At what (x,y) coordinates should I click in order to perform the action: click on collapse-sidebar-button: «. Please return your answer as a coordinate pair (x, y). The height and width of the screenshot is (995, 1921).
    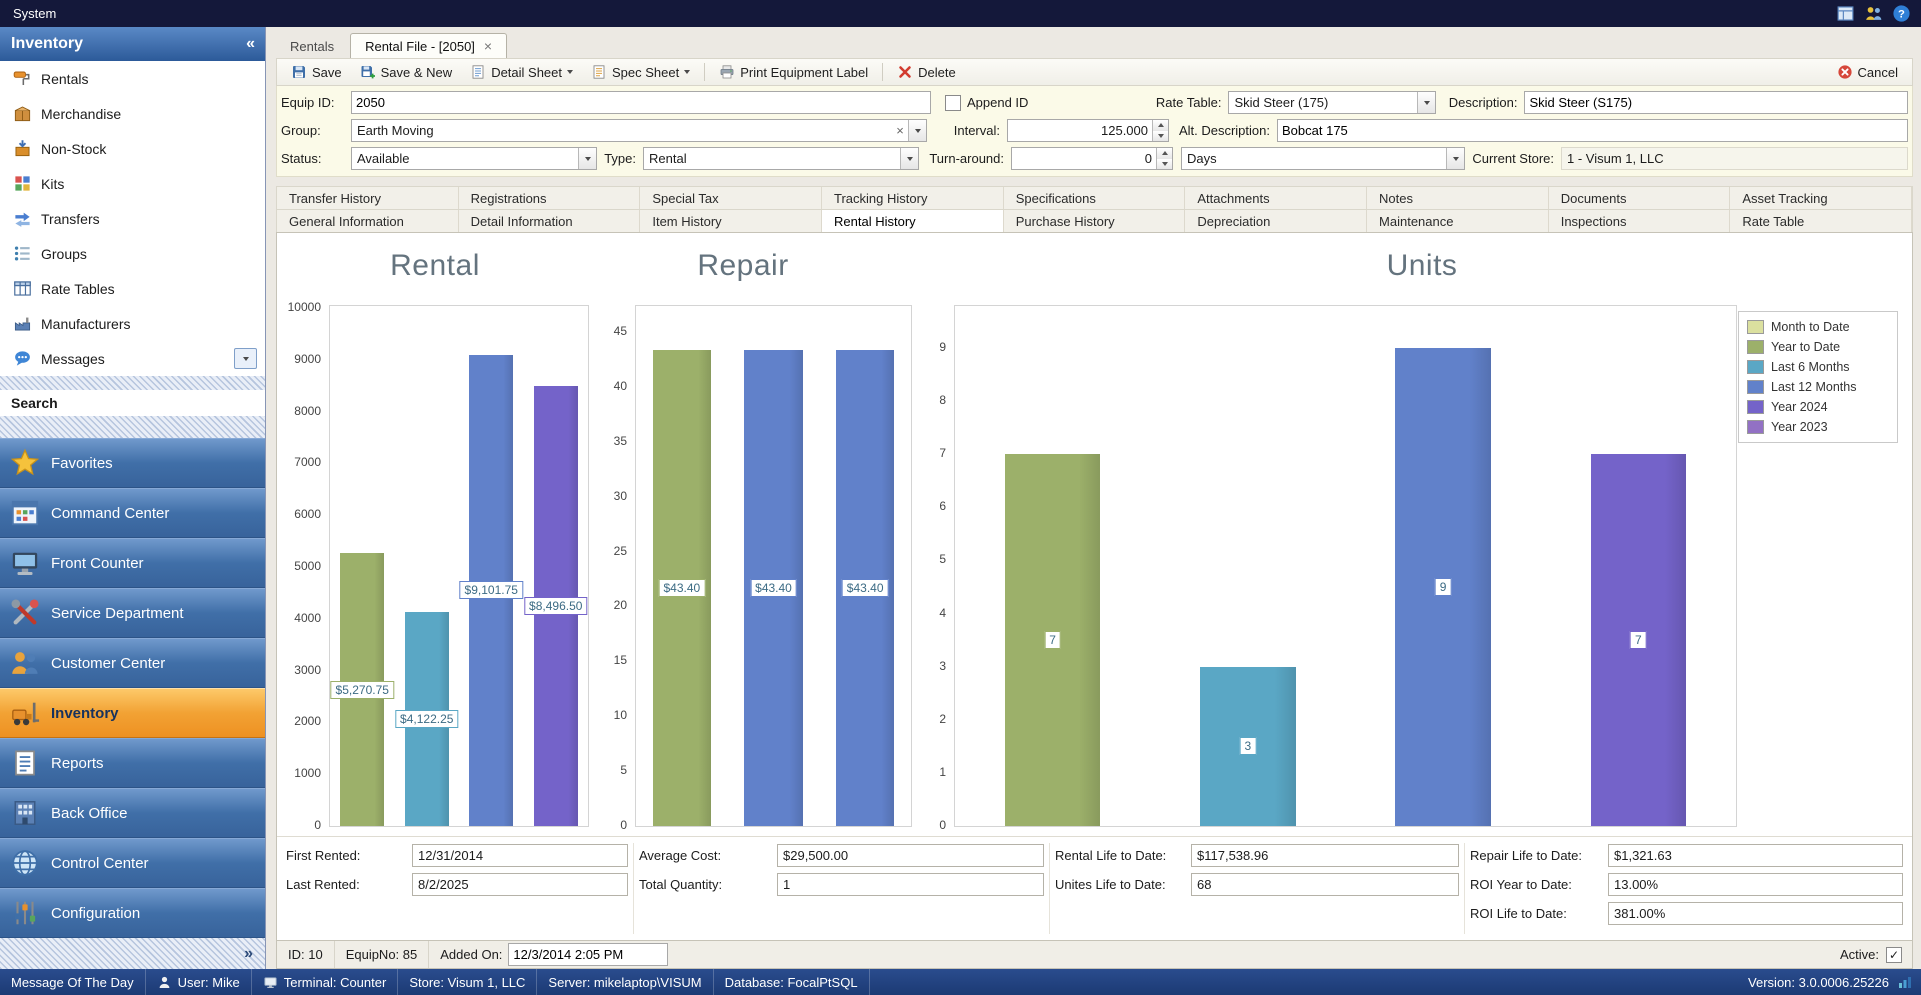
    Looking at the image, I should click on (250, 44).